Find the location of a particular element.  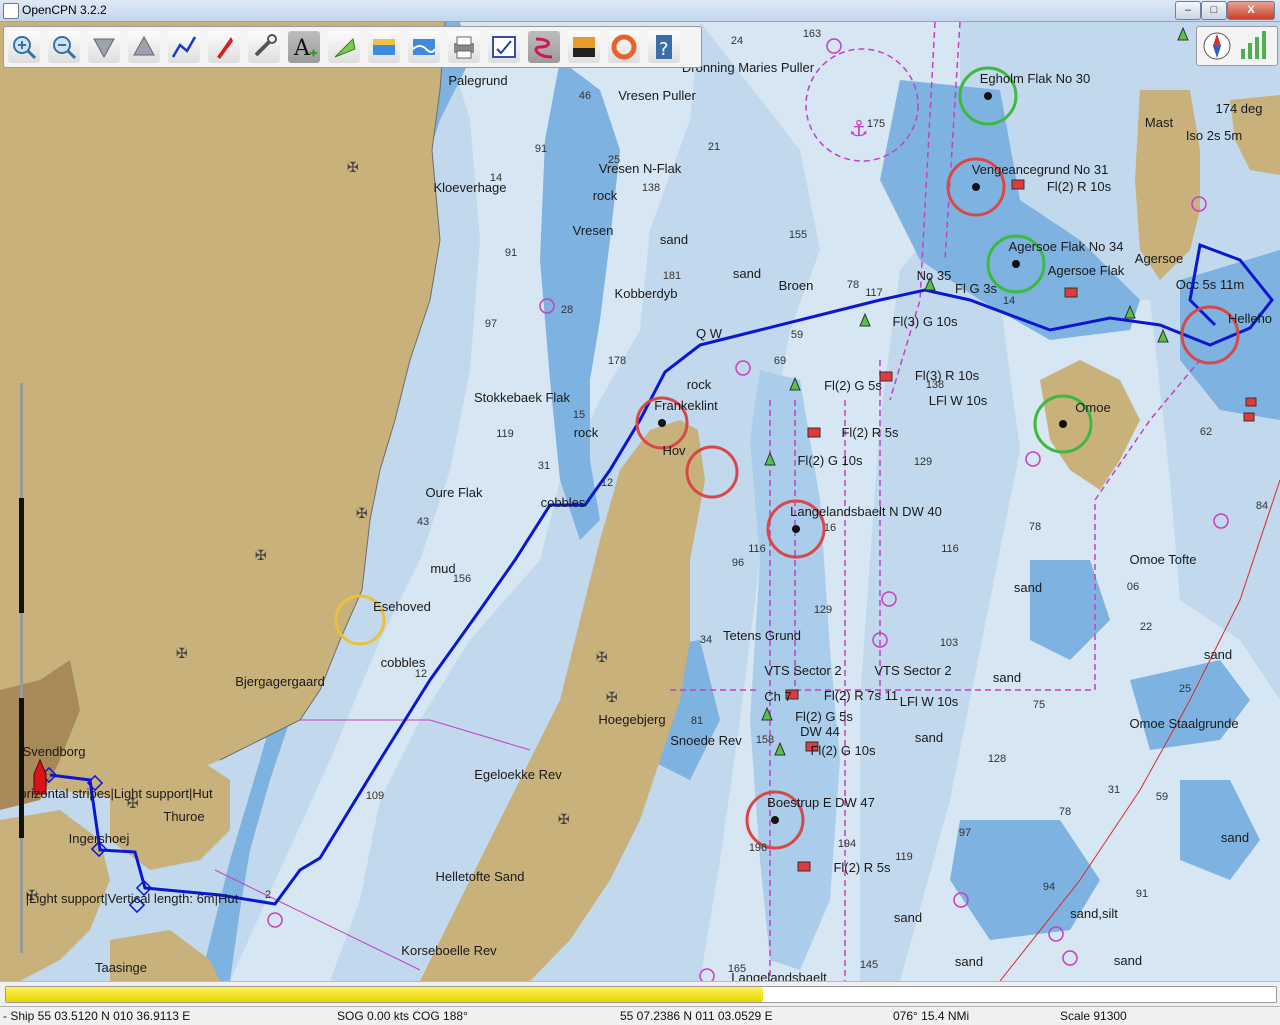

chart-label: Langelandsbaelt N DW 40 is located at coordinates (866, 511).